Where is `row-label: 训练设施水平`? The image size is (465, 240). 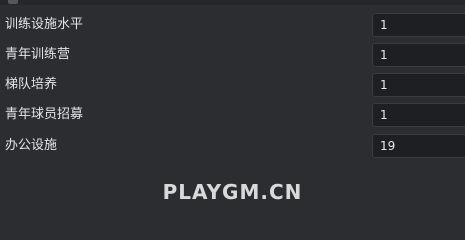
row-label: 训练设施水平 is located at coordinates (44, 24).